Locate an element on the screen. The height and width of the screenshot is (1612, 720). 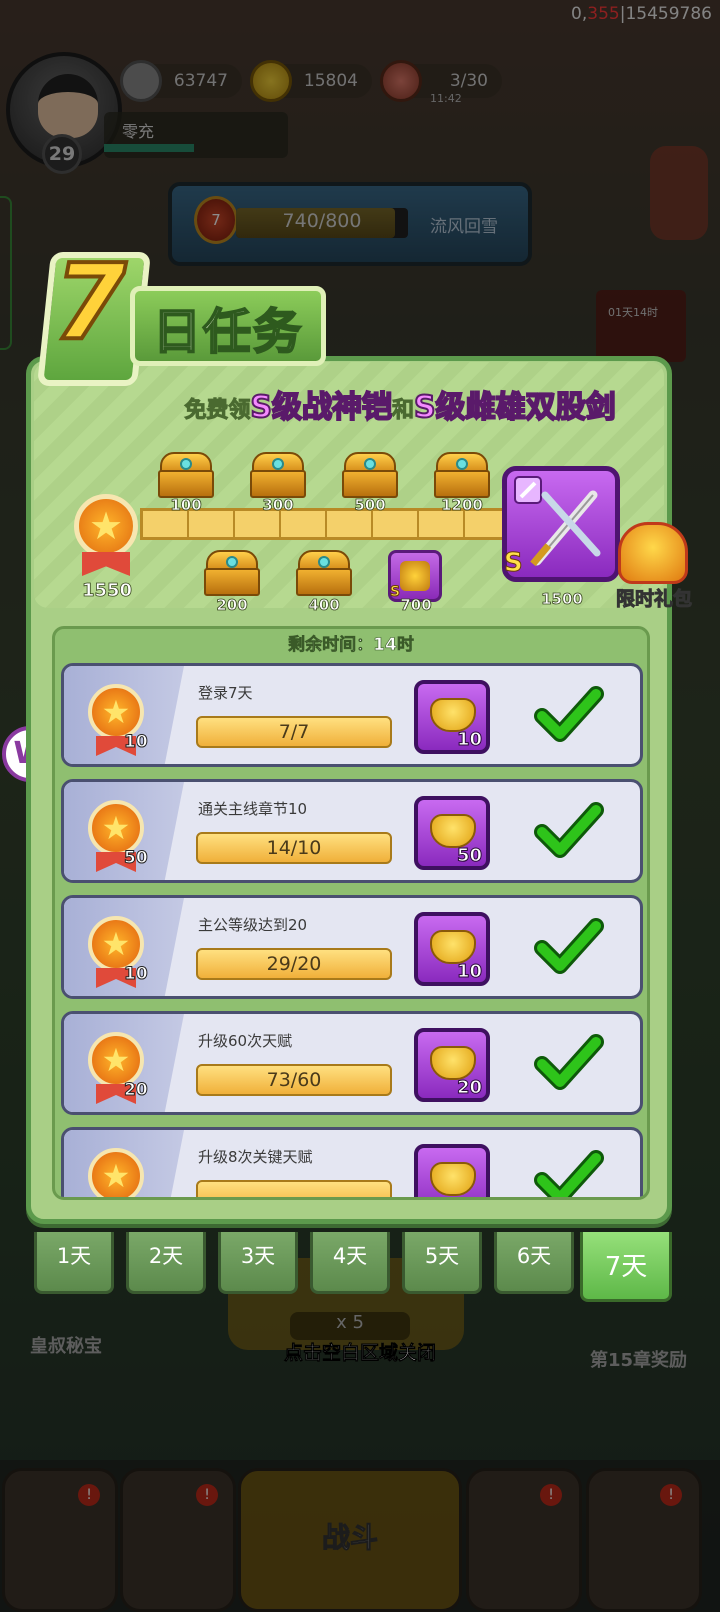
task-points: 20 is located at coordinates (136, 1090).